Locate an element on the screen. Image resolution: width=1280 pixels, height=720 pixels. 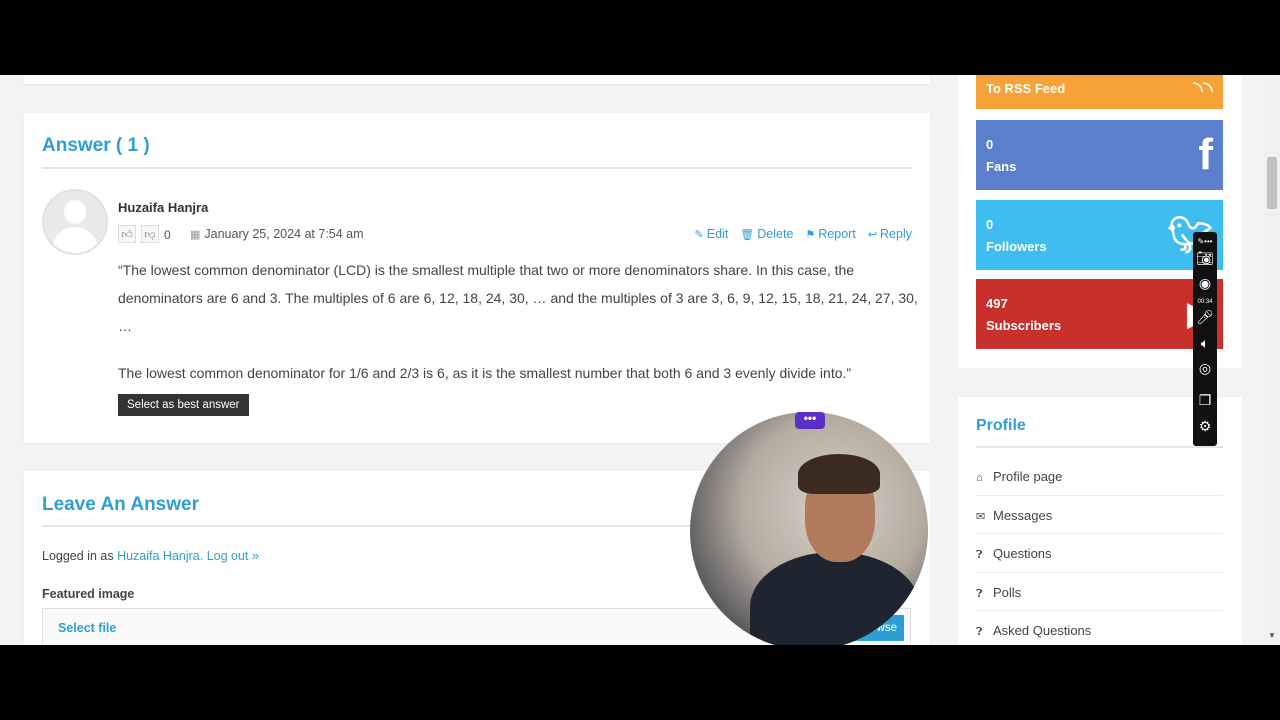
recording-timer: 00:34 is located at coordinates (1205, 302).